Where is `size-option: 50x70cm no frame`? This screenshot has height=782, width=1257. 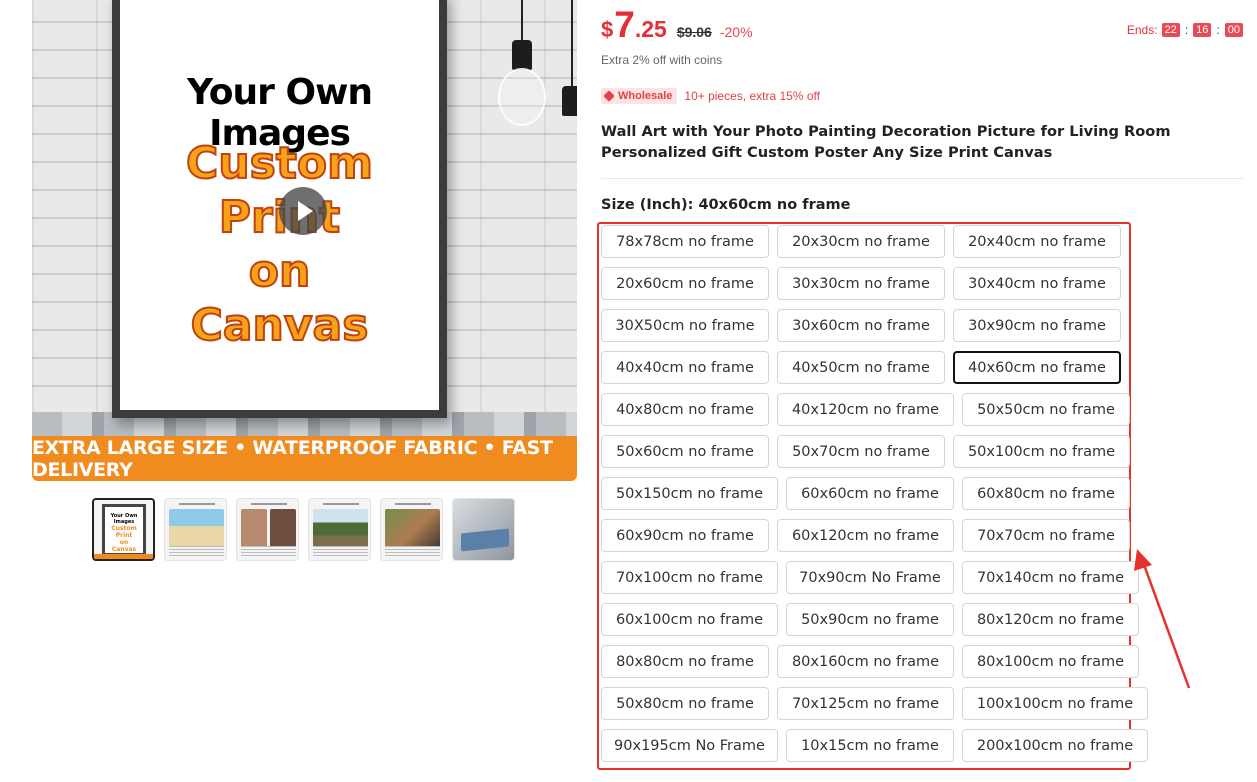 size-option: 50x70cm no frame is located at coordinates (861, 451).